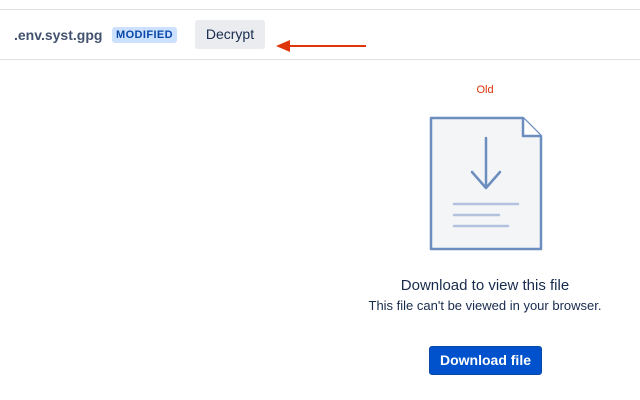 The width and height of the screenshot is (640, 400). What do you see at coordinates (144, 35) in the screenshot?
I see `status-badge: MODIFIED` at bounding box center [144, 35].